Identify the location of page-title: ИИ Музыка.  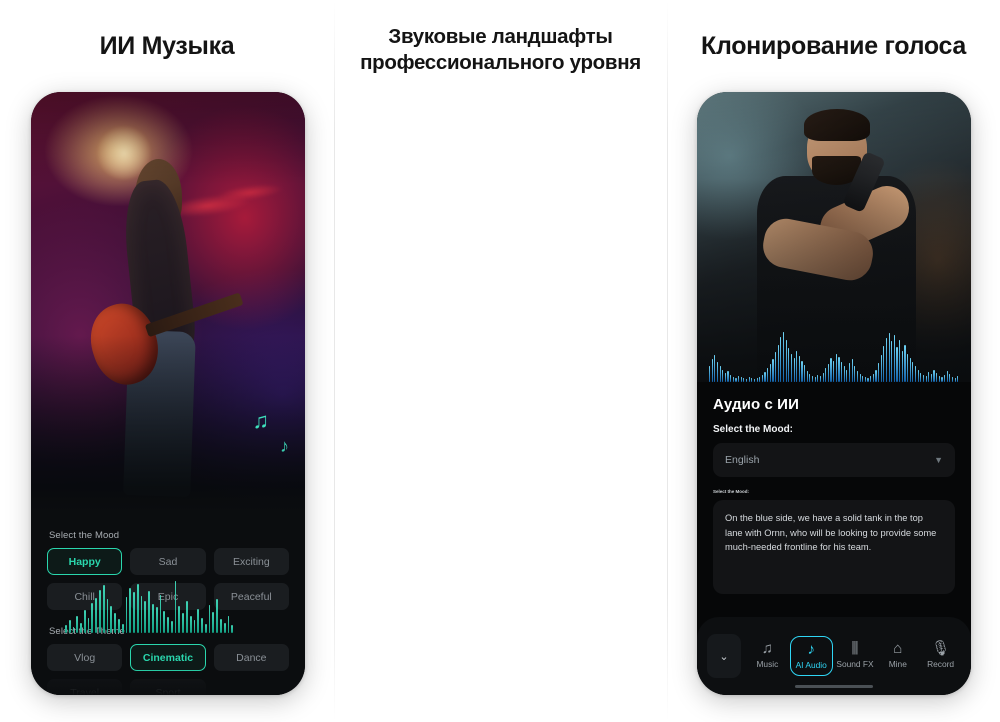
(167, 46).